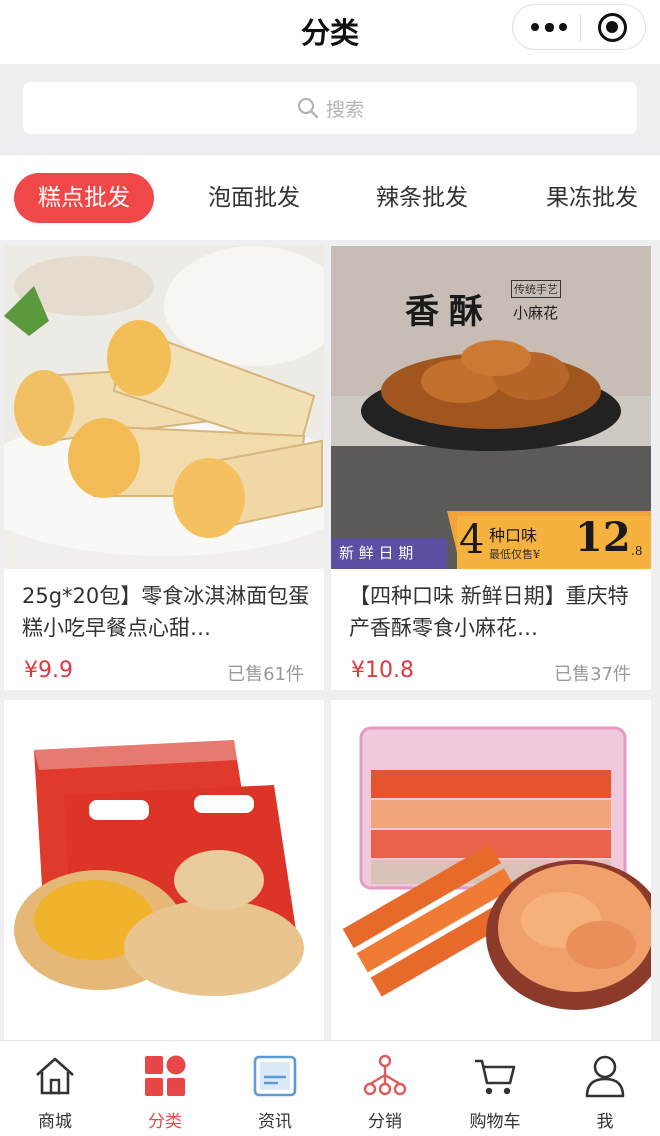 The height and width of the screenshot is (1136, 660). Describe the element at coordinates (164, 407) in the screenshot. I see `product-image-ice-cream-cone` at that location.